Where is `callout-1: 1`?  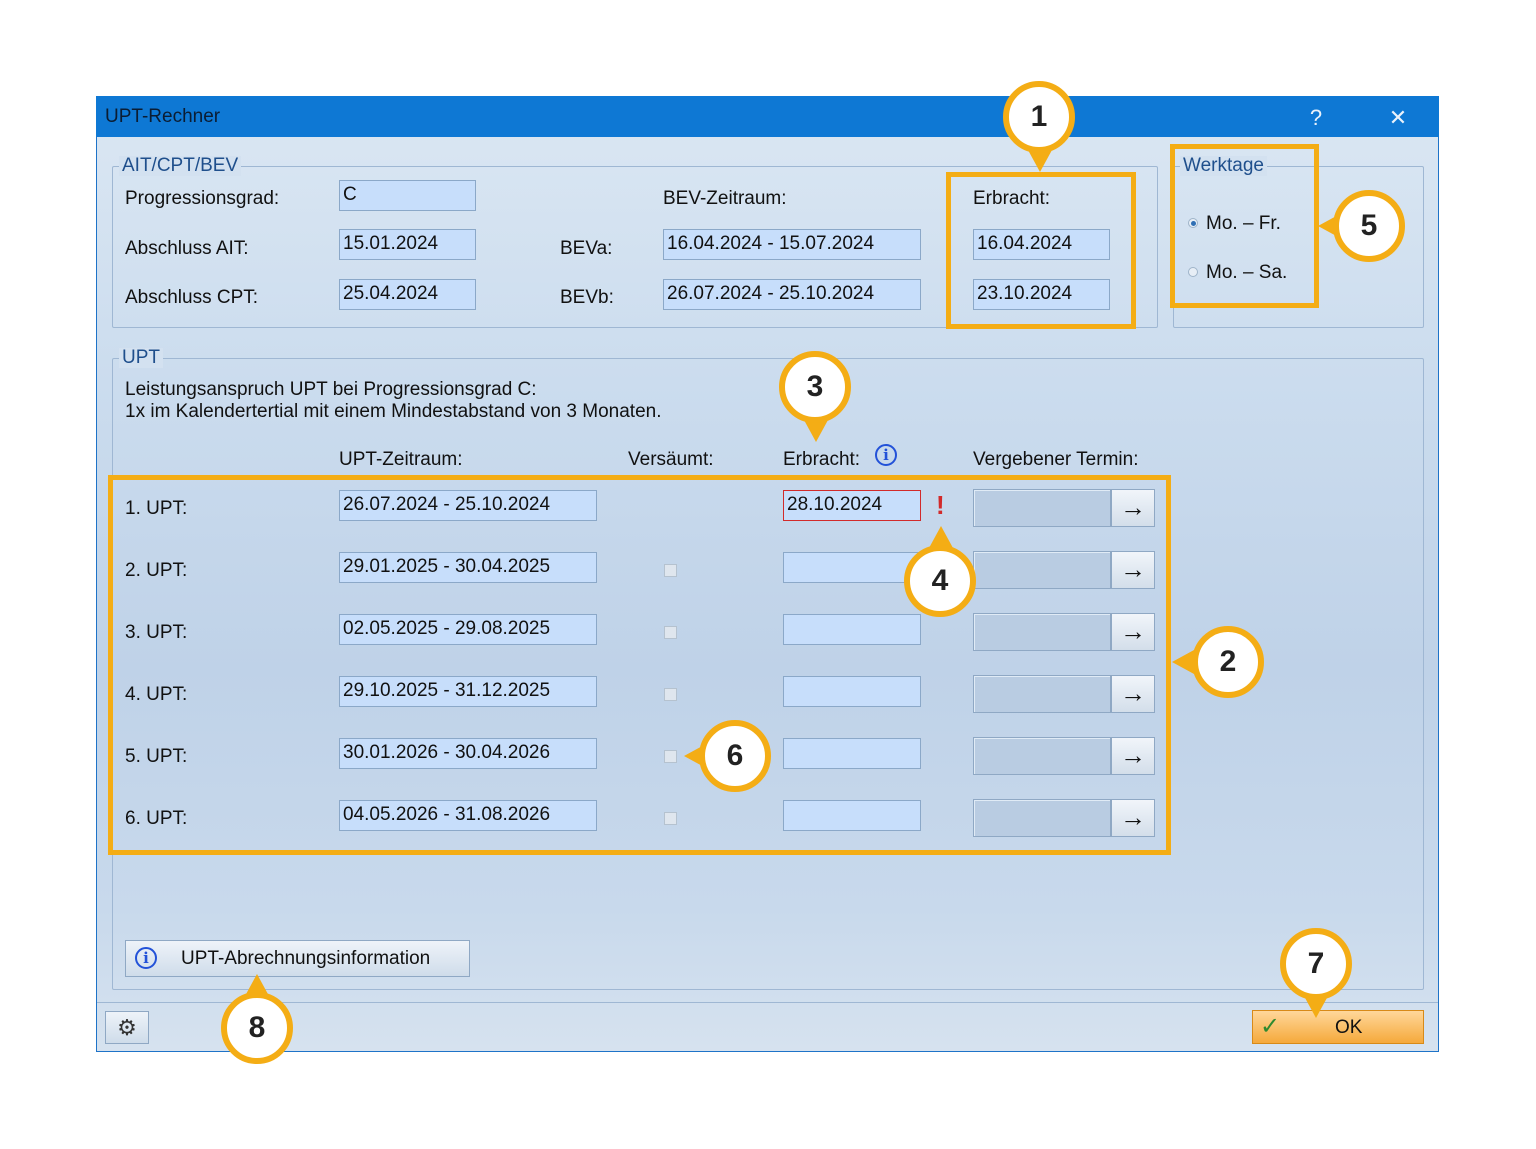 callout-1: 1 is located at coordinates (1039, 117).